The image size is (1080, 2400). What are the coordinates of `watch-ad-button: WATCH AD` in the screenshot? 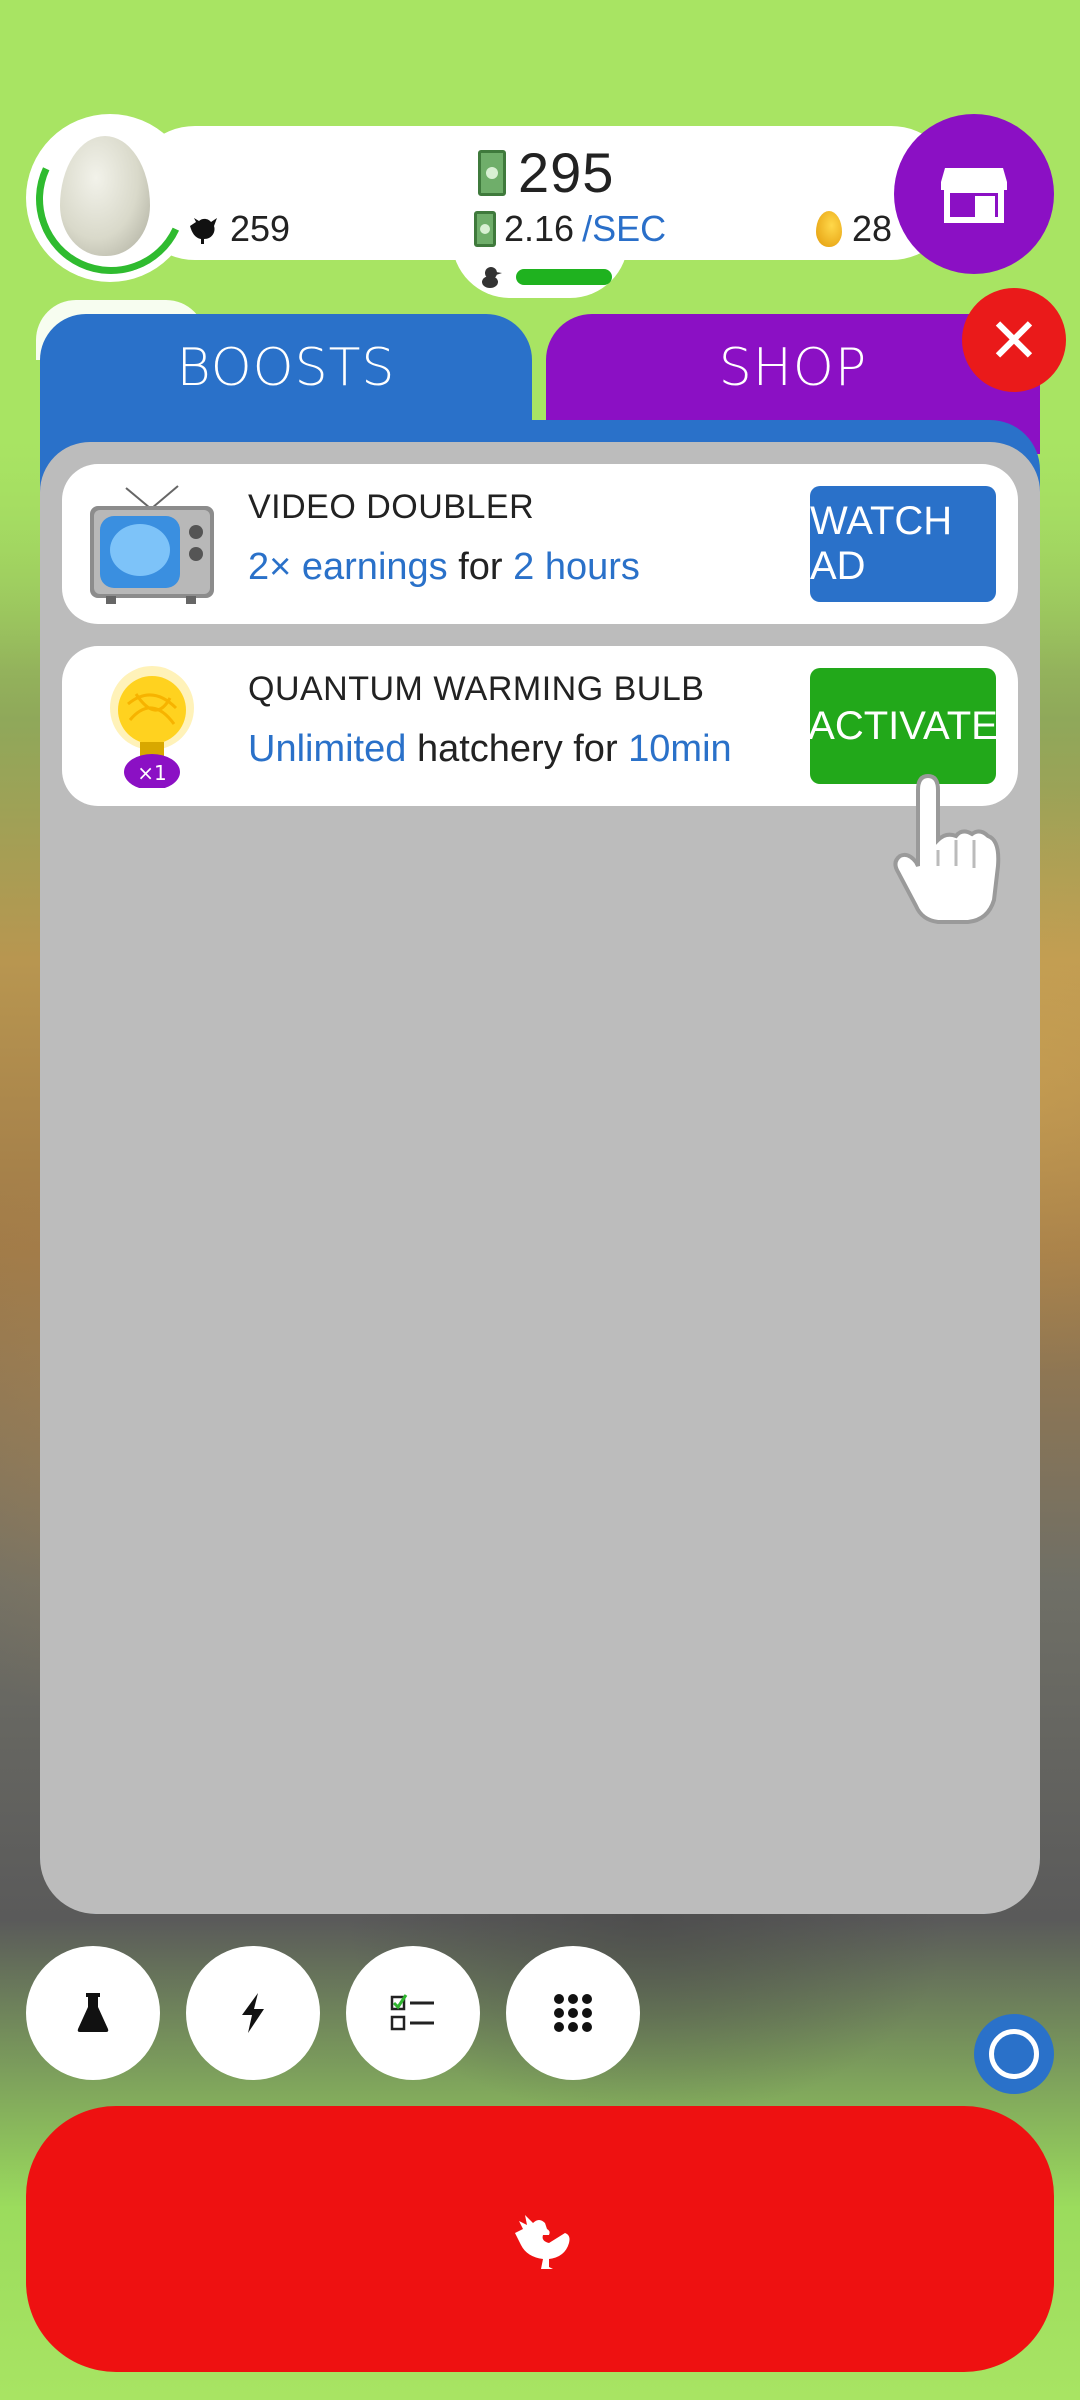 It's located at (903, 544).